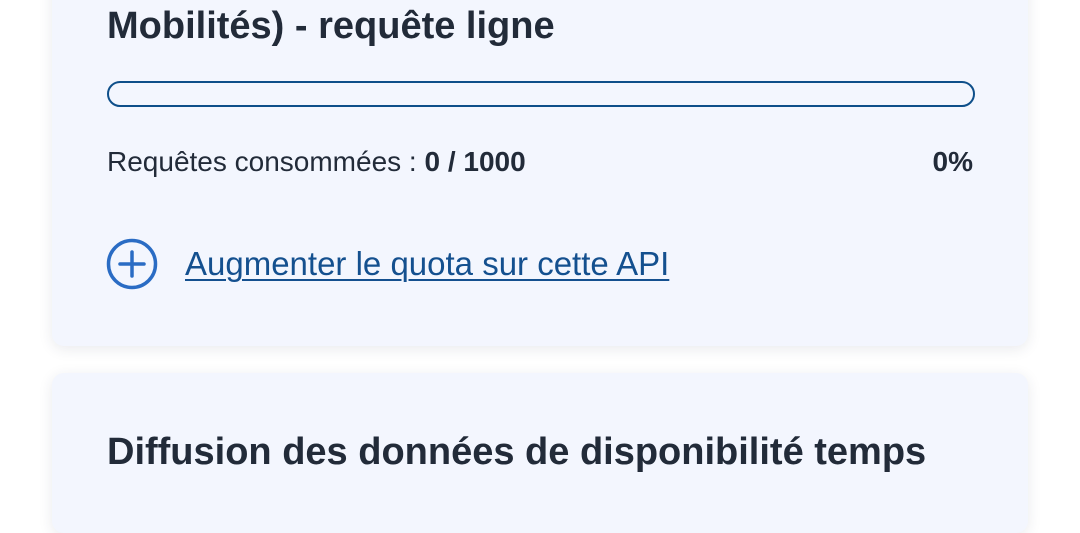 This screenshot has height=533, width=1080. Describe the element at coordinates (541, 94) in the screenshot. I see `quota-progress-bar` at that location.